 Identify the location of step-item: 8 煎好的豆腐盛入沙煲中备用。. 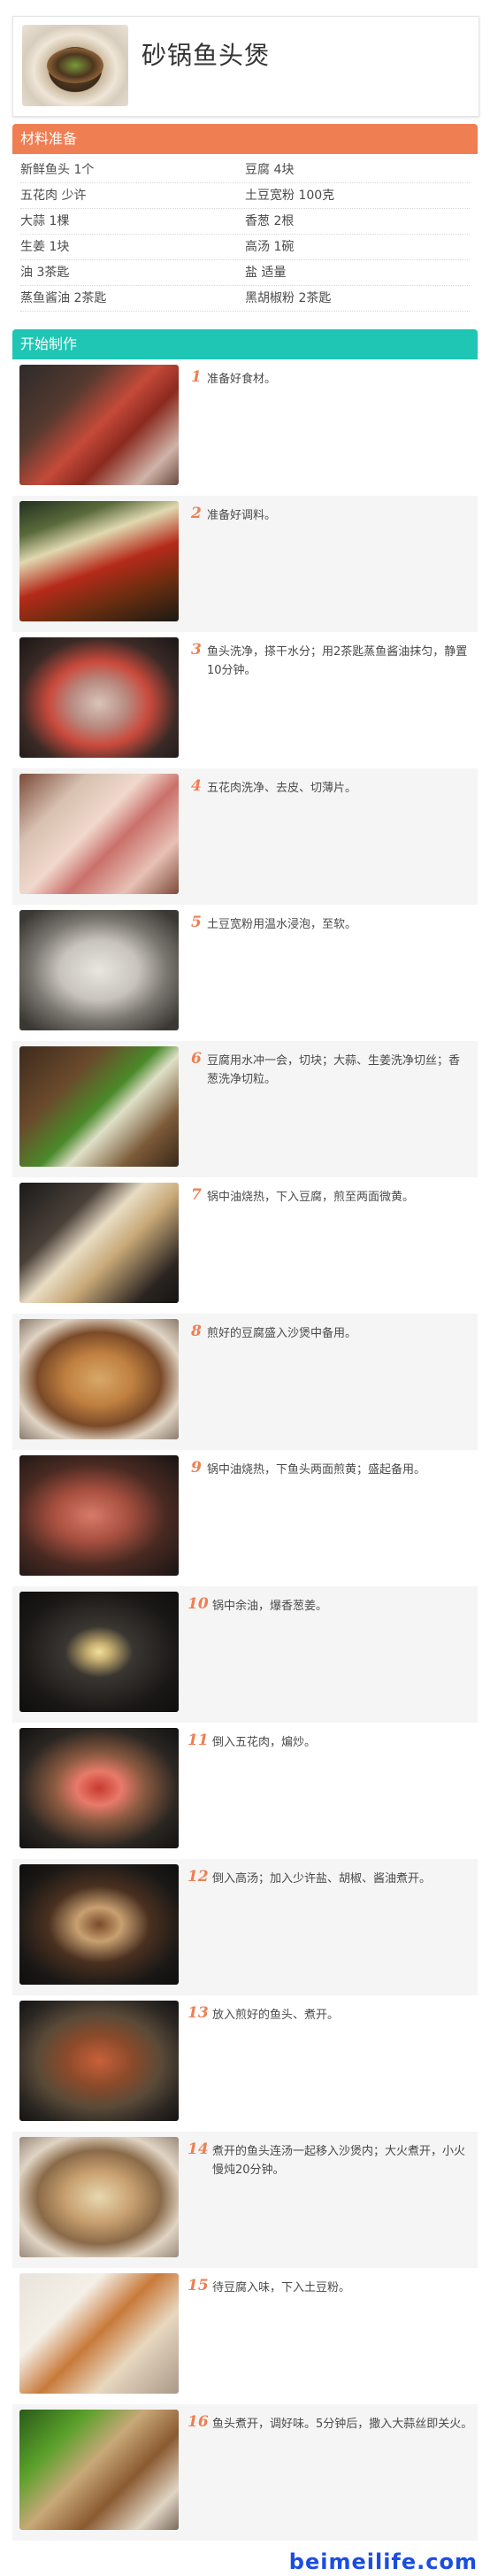
(245, 1382).